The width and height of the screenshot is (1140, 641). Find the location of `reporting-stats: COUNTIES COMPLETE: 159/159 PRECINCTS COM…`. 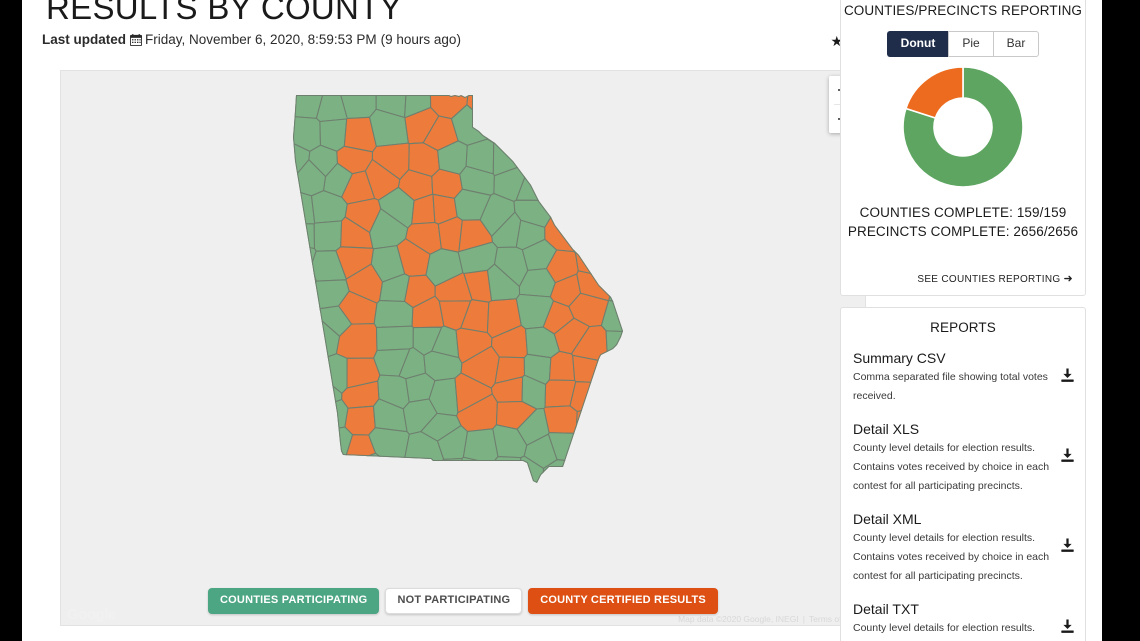

reporting-stats: COUNTIES COMPLETE: 159/159 PRECINCTS COM… is located at coordinates (963, 222).